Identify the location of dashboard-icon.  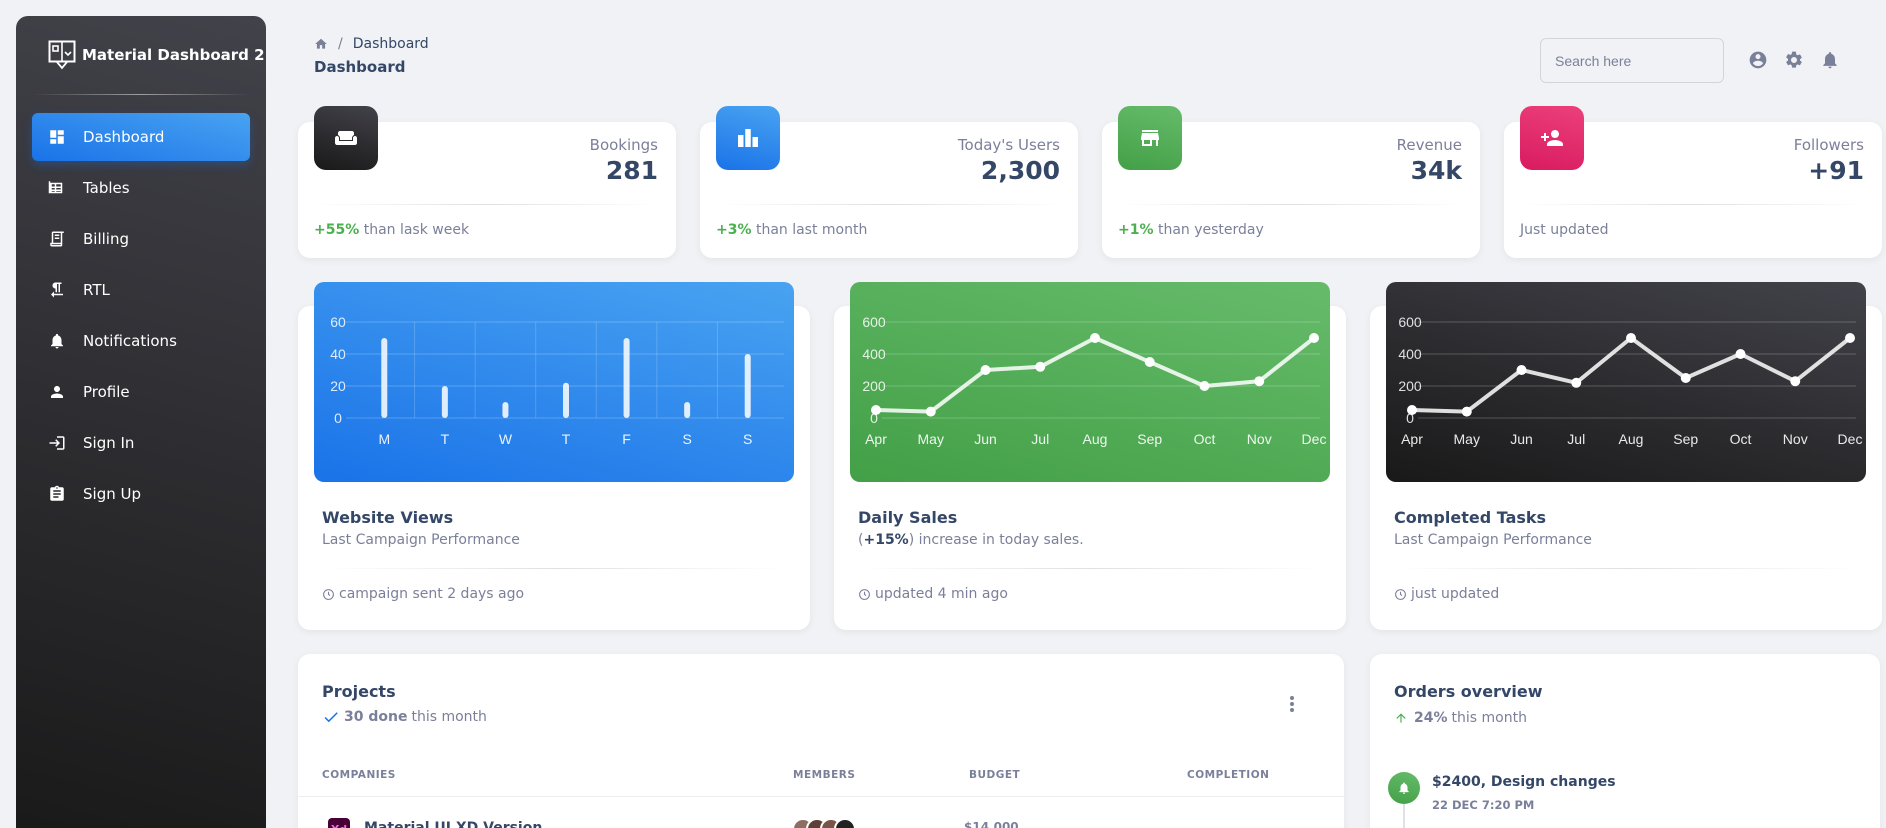
(57, 137).